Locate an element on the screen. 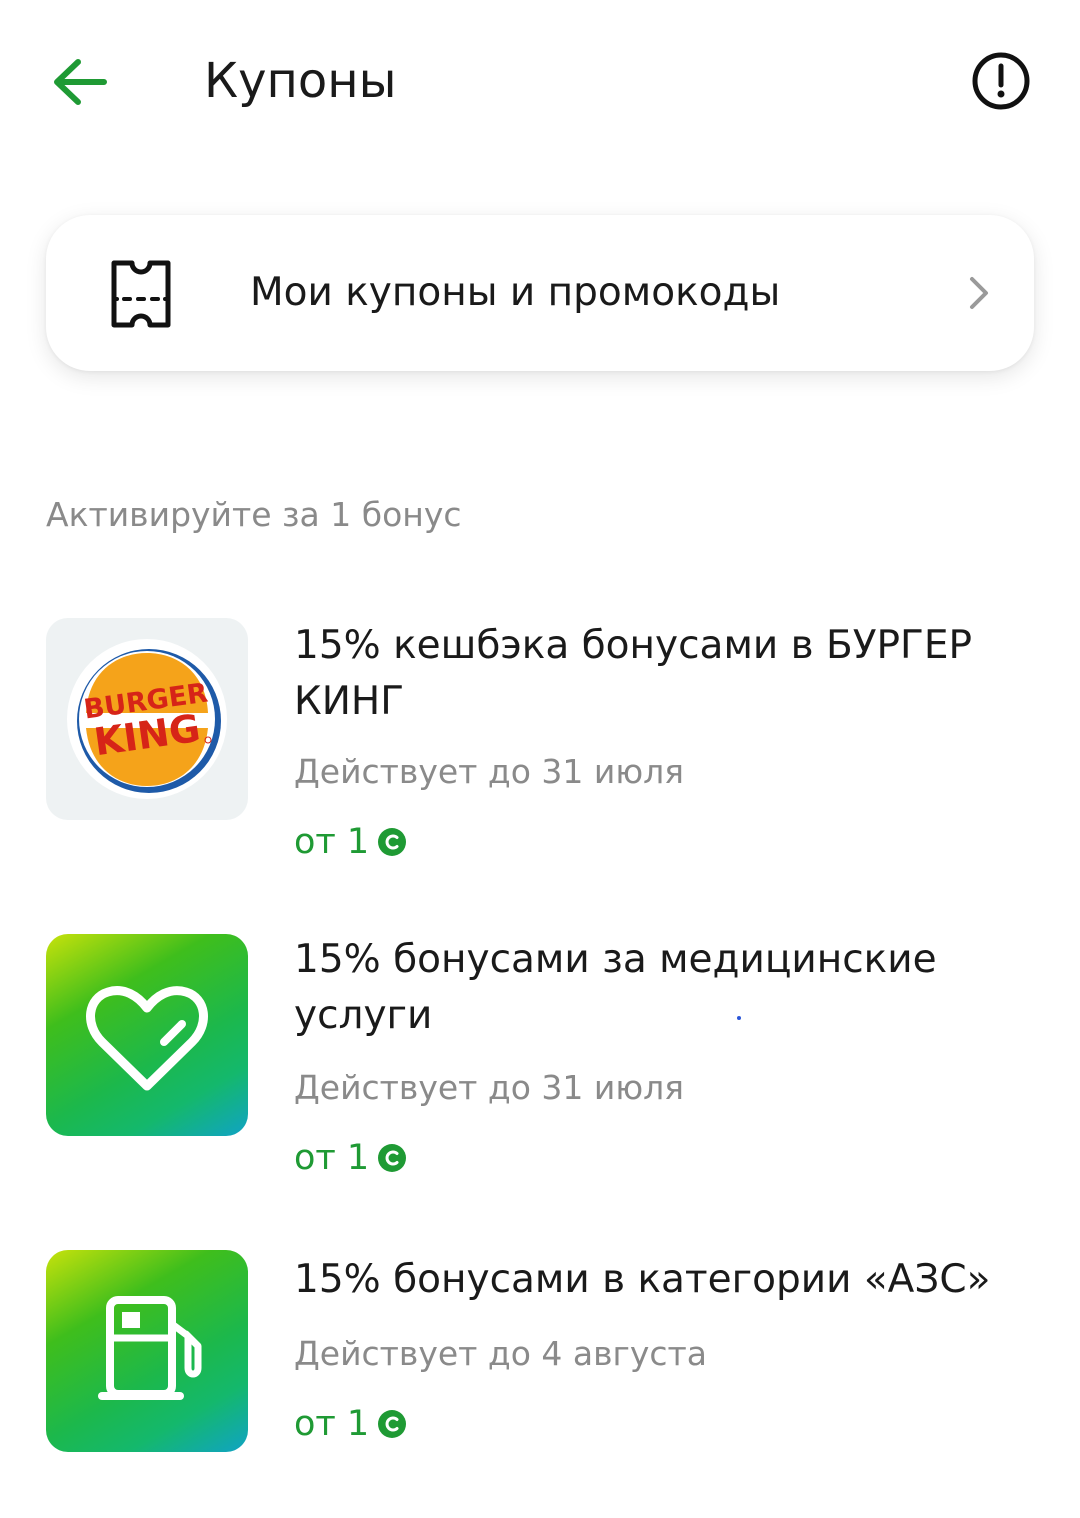 This screenshot has width=1080, height=1518. exclamation-circle-icon is located at coordinates (1001, 81).